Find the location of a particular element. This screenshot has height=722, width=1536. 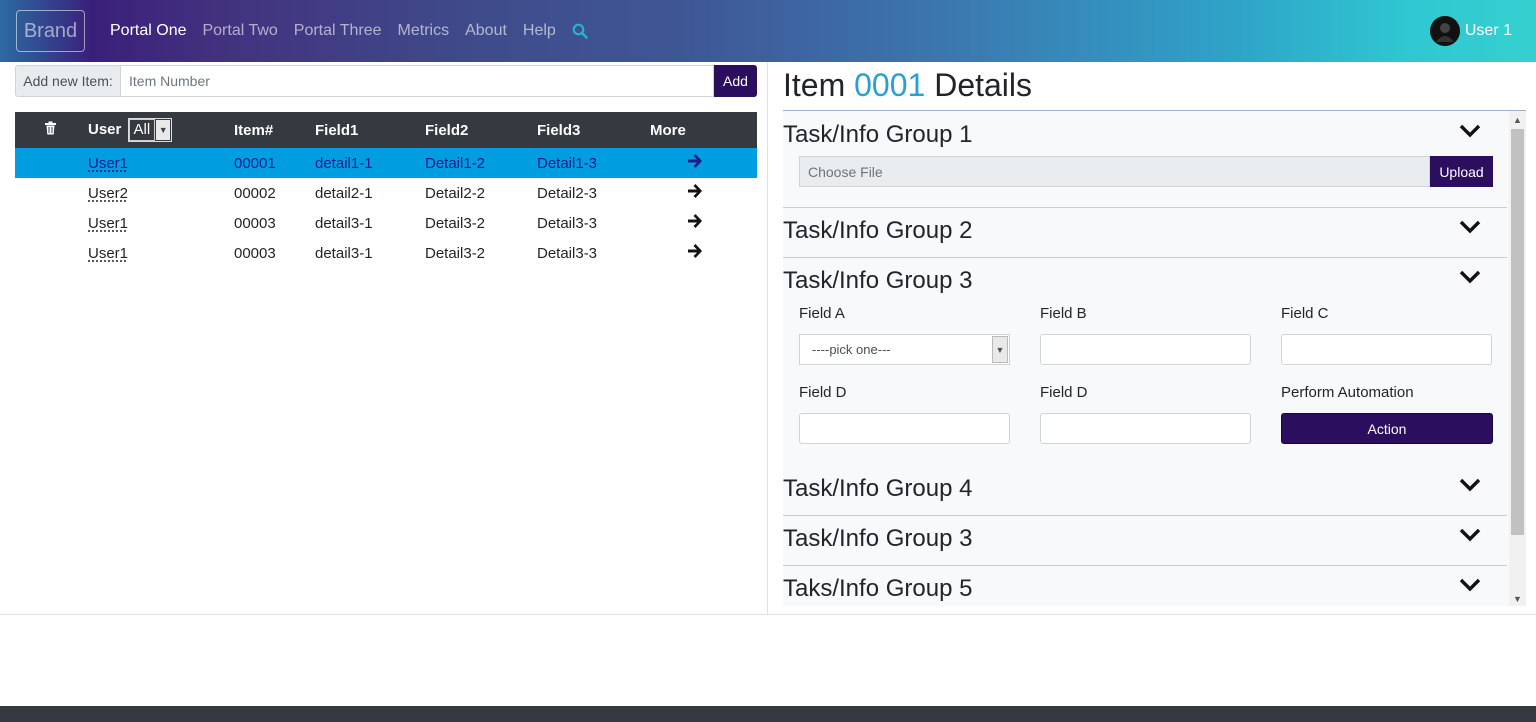

nav-link-portal-three: Portal Three is located at coordinates (338, 31).